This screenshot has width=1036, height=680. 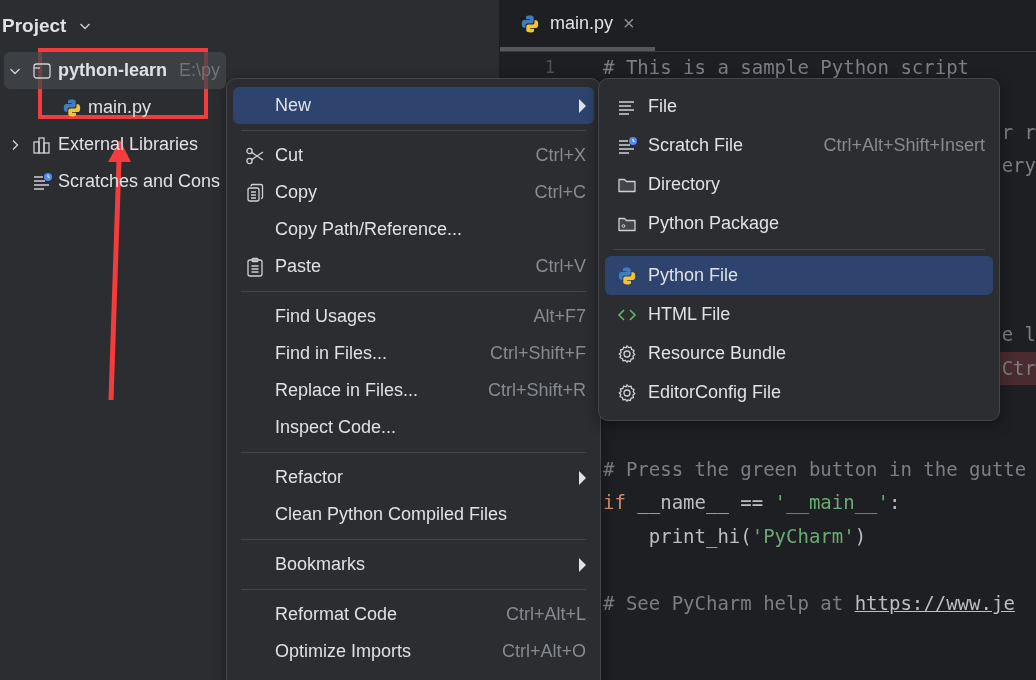 What do you see at coordinates (413, 155) in the screenshot?
I see `menu-item: Cut Ctrl+X` at bounding box center [413, 155].